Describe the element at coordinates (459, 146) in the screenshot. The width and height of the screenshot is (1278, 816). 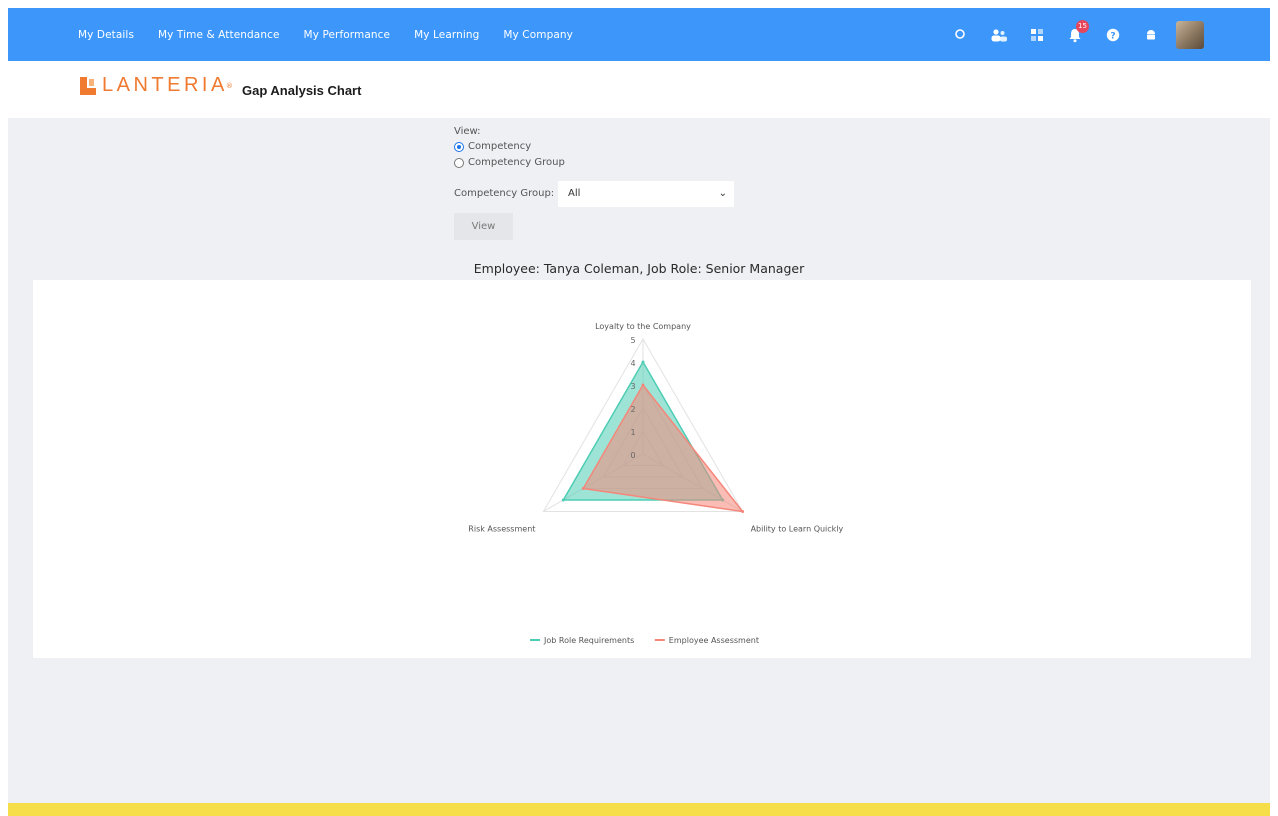
I see `radio-checked-icon` at that location.